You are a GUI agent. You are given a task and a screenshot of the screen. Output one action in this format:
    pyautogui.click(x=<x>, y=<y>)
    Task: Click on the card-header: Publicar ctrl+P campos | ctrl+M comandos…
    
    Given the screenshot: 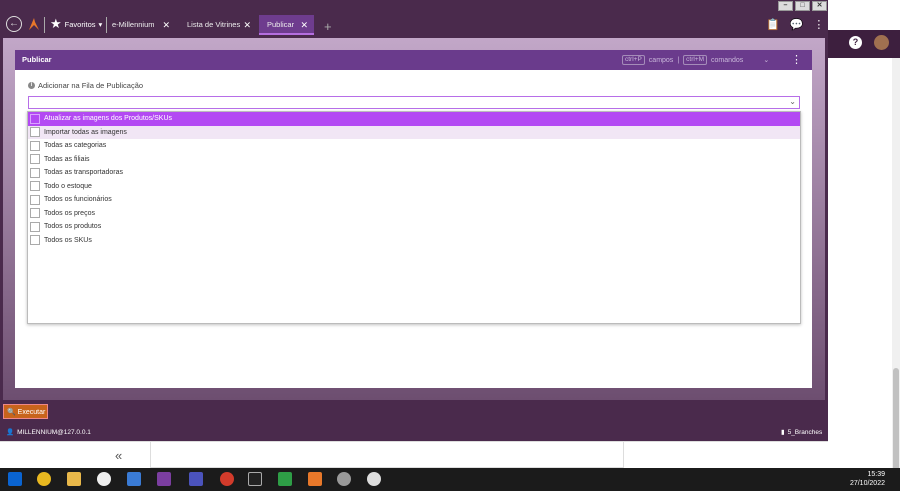 What is the action you would take?
    pyautogui.click(x=413, y=60)
    